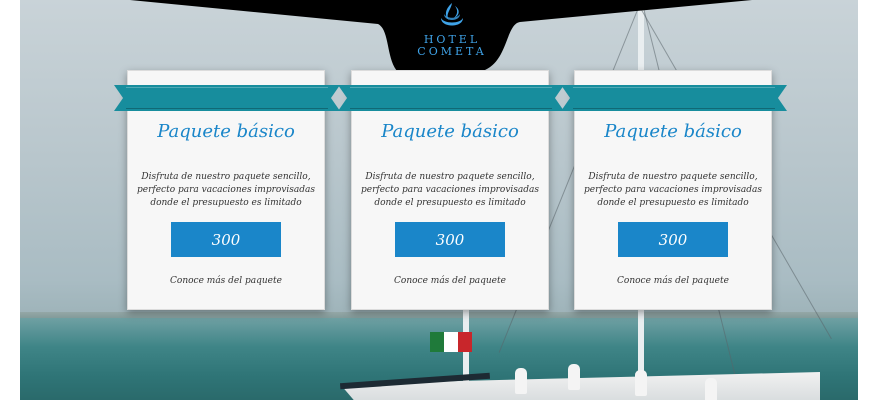 This screenshot has height=400, width=882. What do you see at coordinates (452, 51) in the screenshot?
I see `hotel-name-line2: COMETA` at bounding box center [452, 51].